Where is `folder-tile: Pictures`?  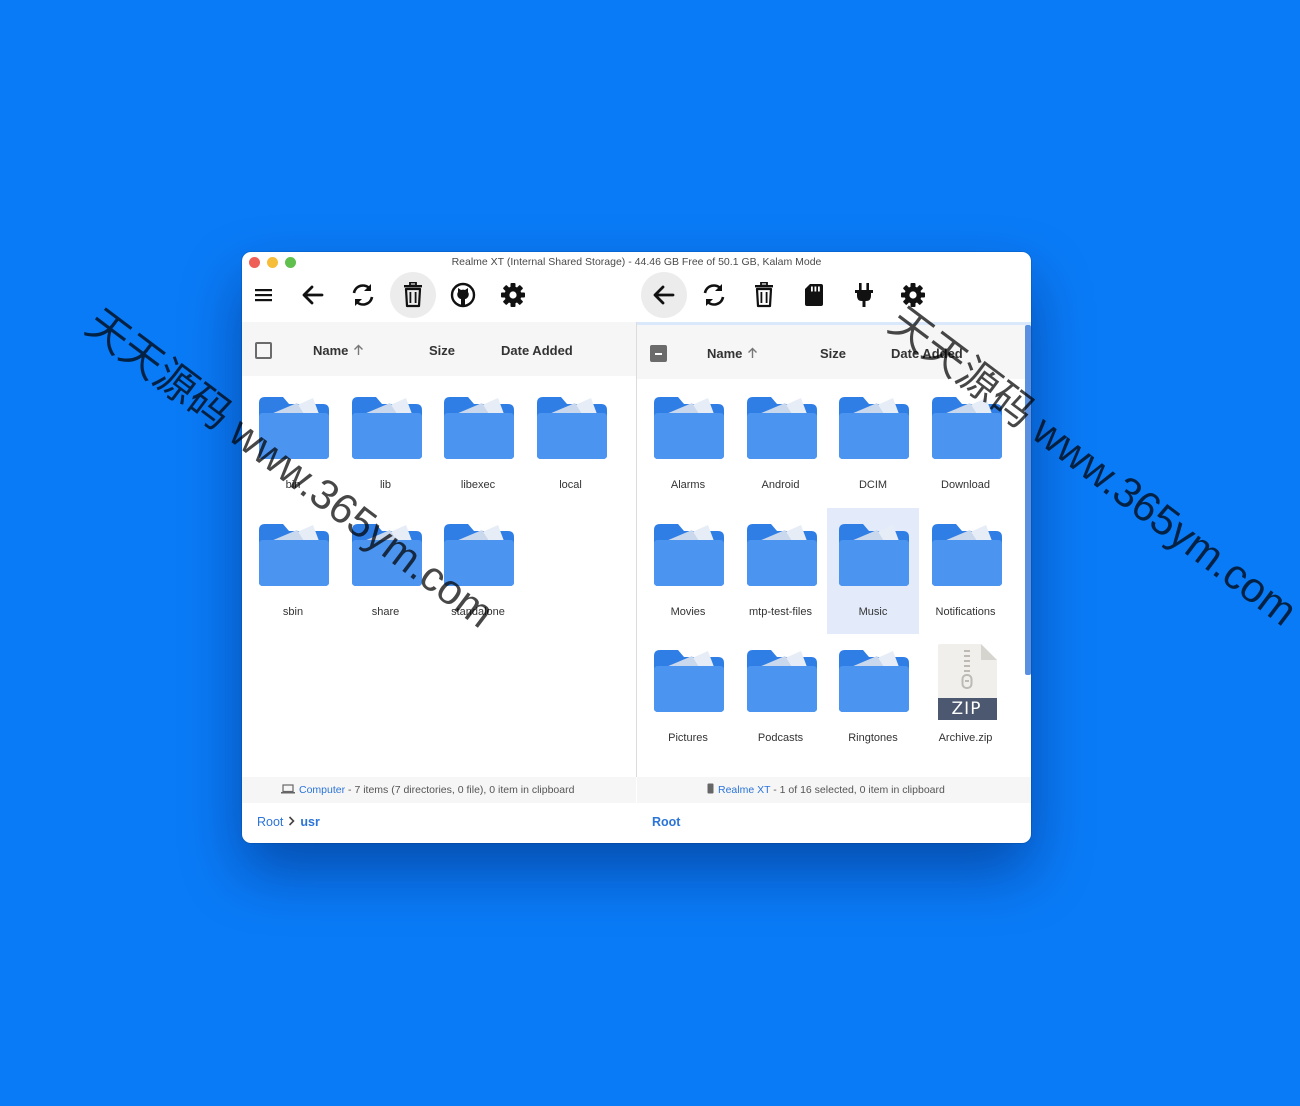 folder-tile: Pictures is located at coordinates (688, 697).